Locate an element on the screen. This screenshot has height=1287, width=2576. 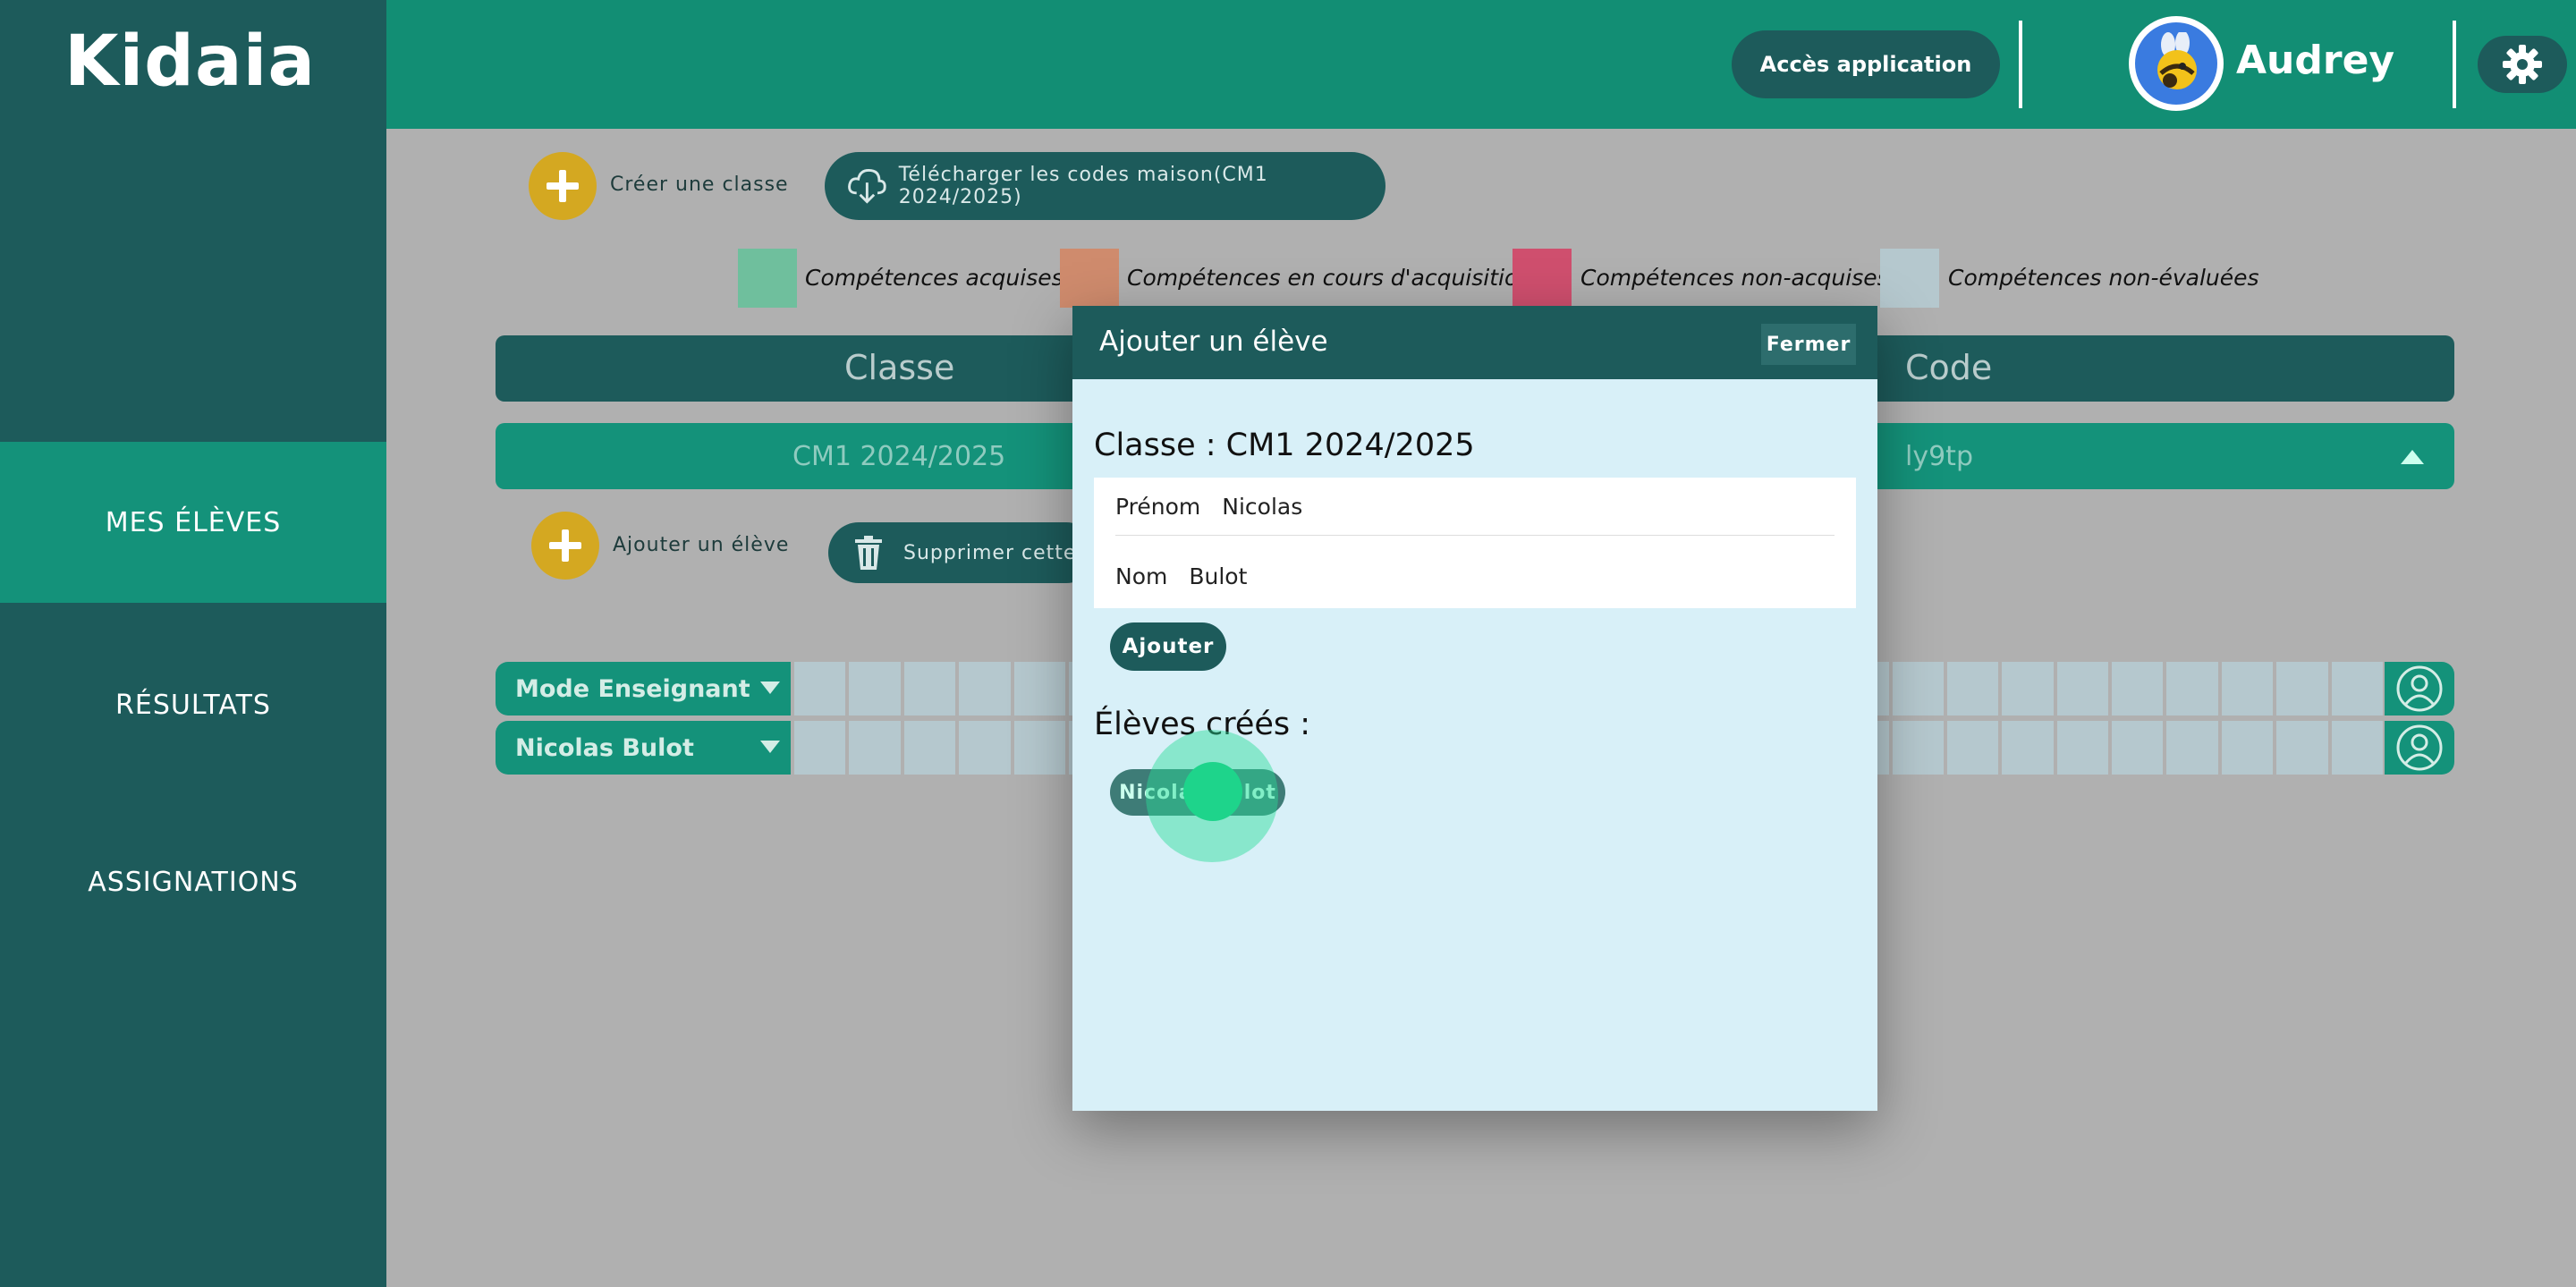
gear-icon is located at coordinates (2522, 64).